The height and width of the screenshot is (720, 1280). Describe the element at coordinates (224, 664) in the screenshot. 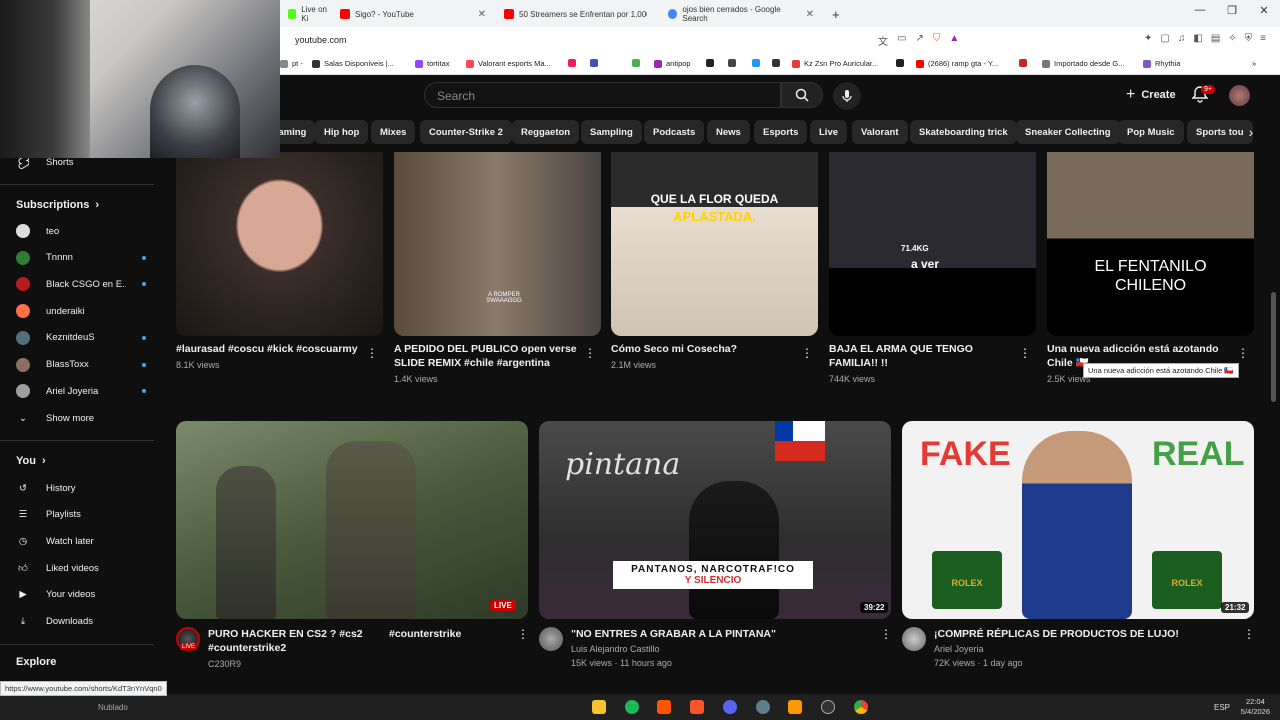

I see `channel-name: C230R9` at that location.